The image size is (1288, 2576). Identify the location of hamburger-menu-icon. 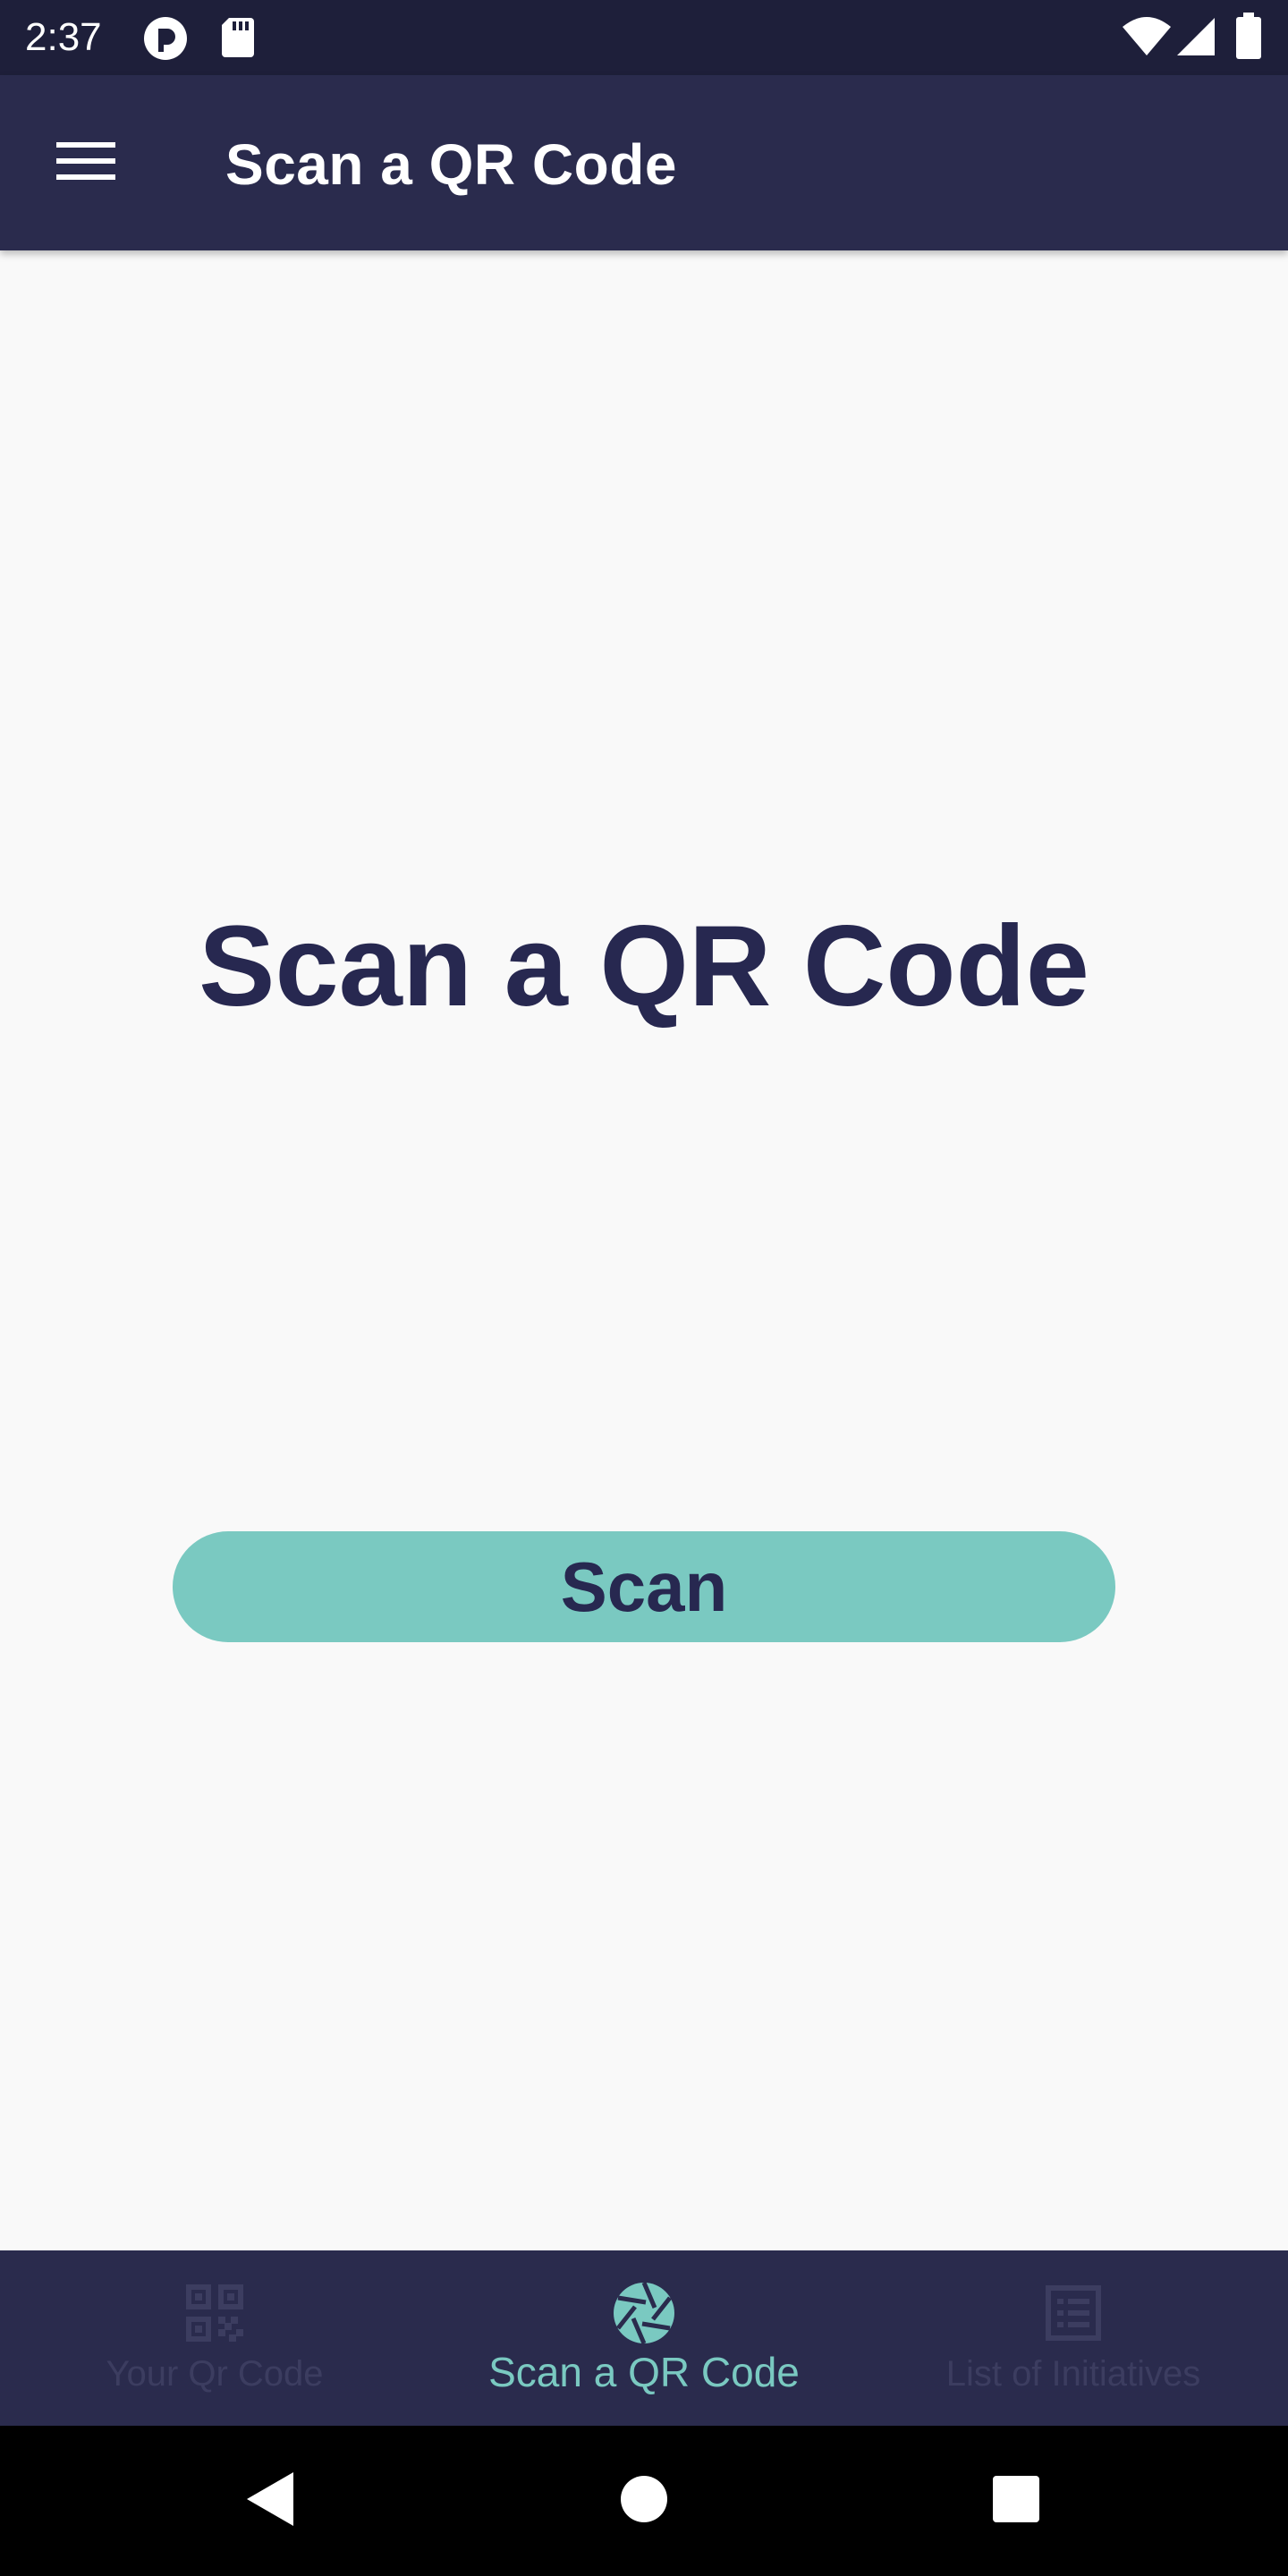
(85, 162).